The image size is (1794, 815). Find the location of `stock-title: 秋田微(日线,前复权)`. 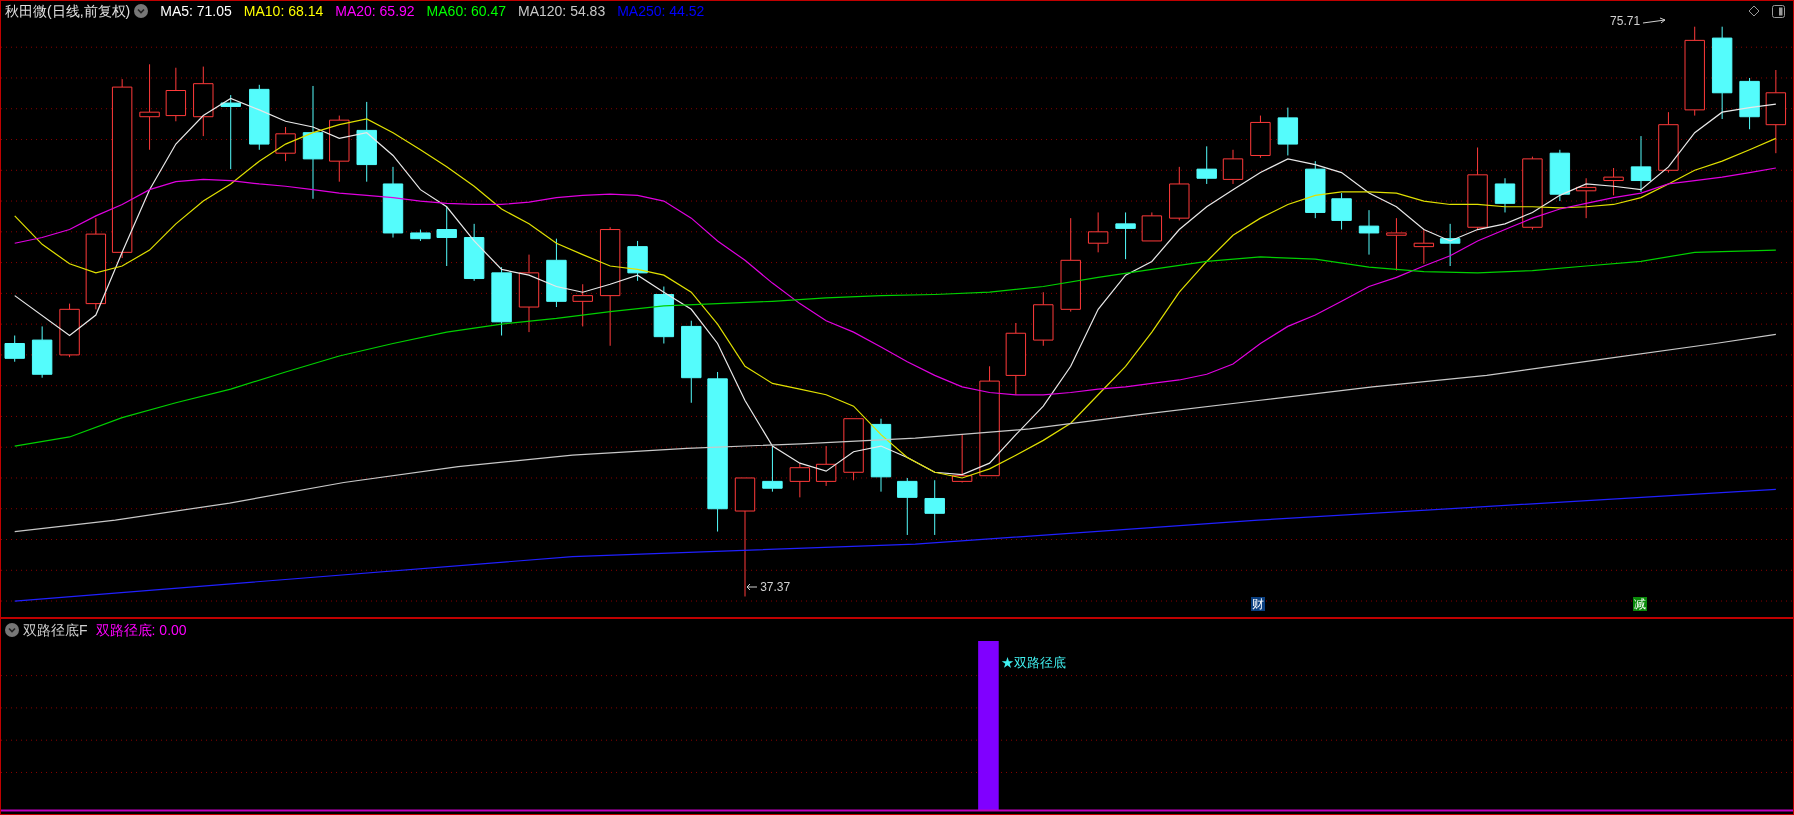

stock-title: 秋田微(日线,前复权) is located at coordinates (68, 11).